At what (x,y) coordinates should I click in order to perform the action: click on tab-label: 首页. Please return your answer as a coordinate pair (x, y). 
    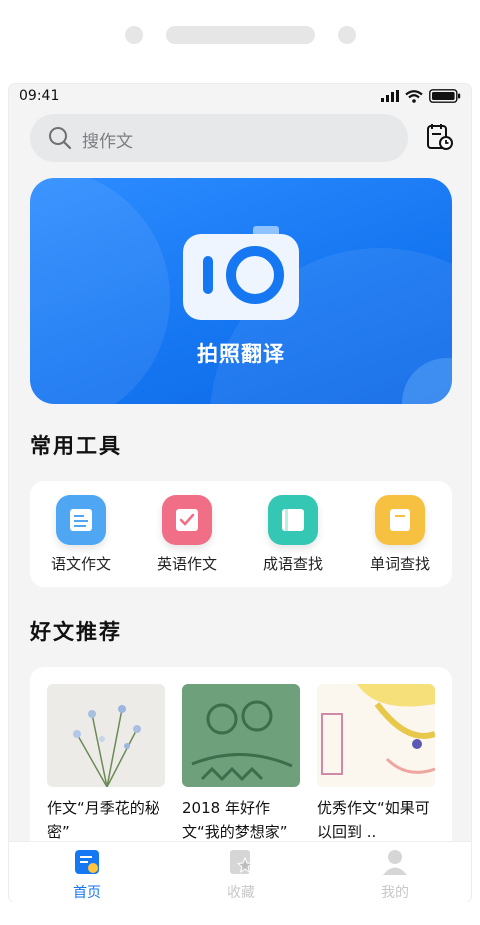
    Looking at the image, I should click on (87, 893).